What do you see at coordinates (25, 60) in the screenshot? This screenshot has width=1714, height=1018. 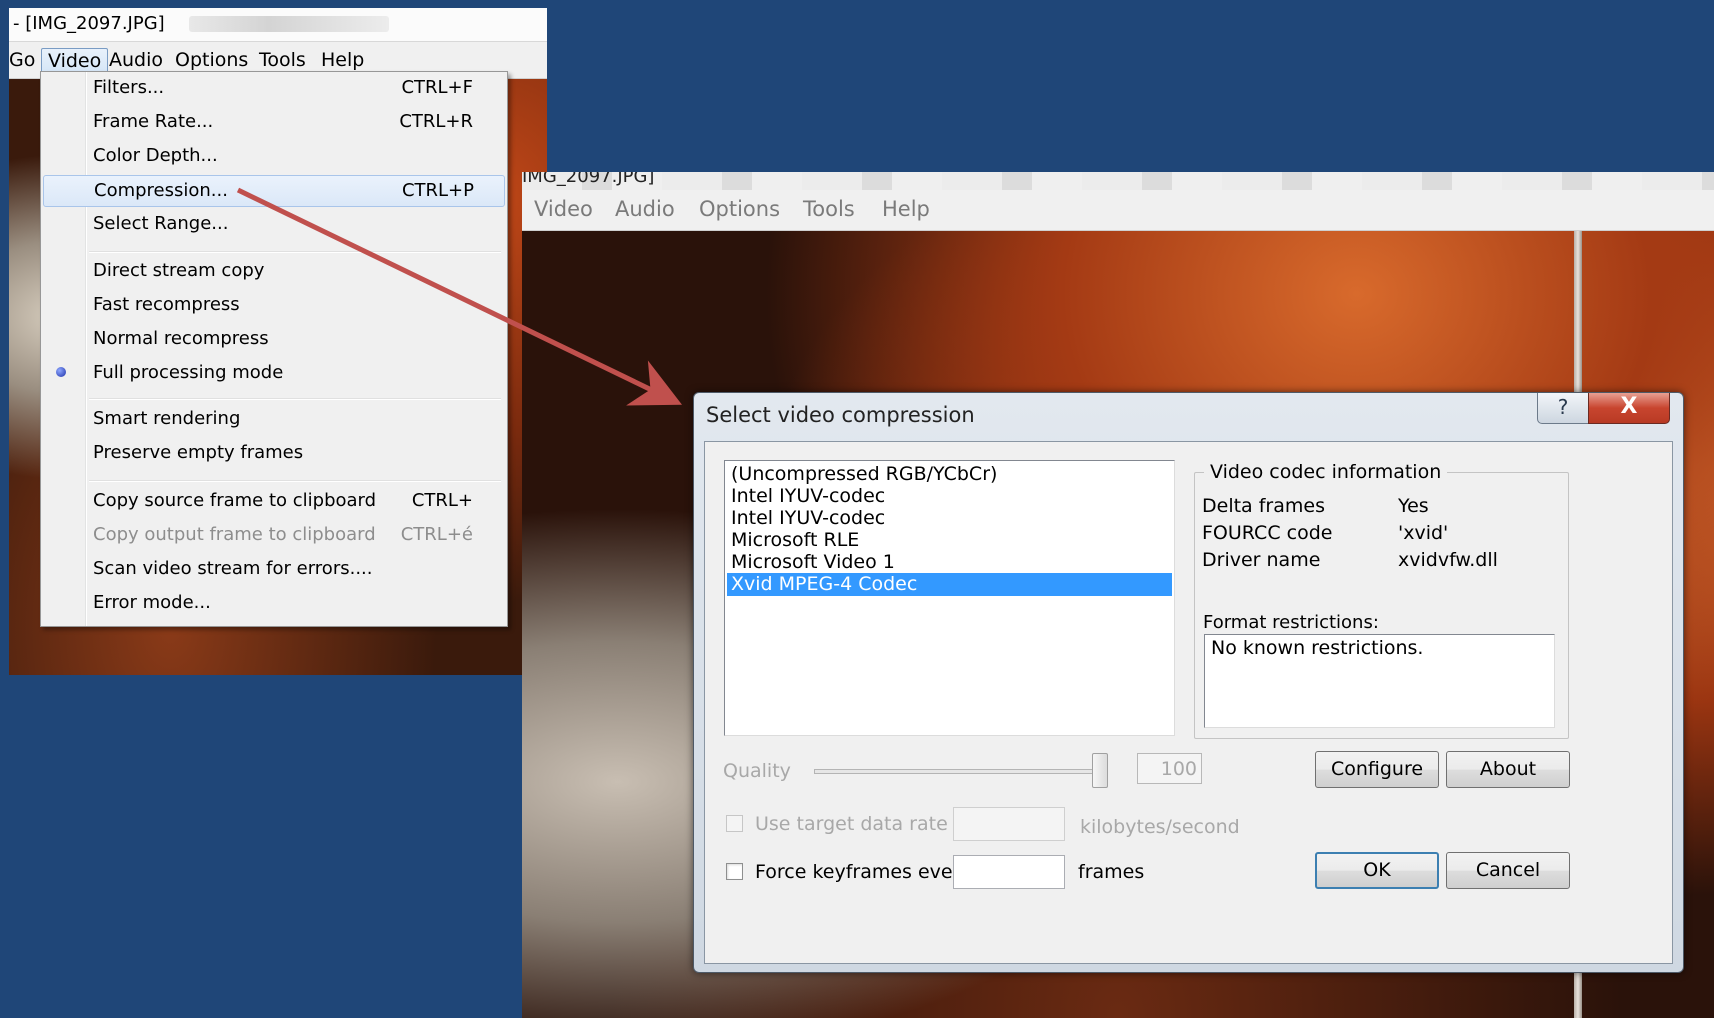 I see `menu-go: Go` at bounding box center [25, 60].